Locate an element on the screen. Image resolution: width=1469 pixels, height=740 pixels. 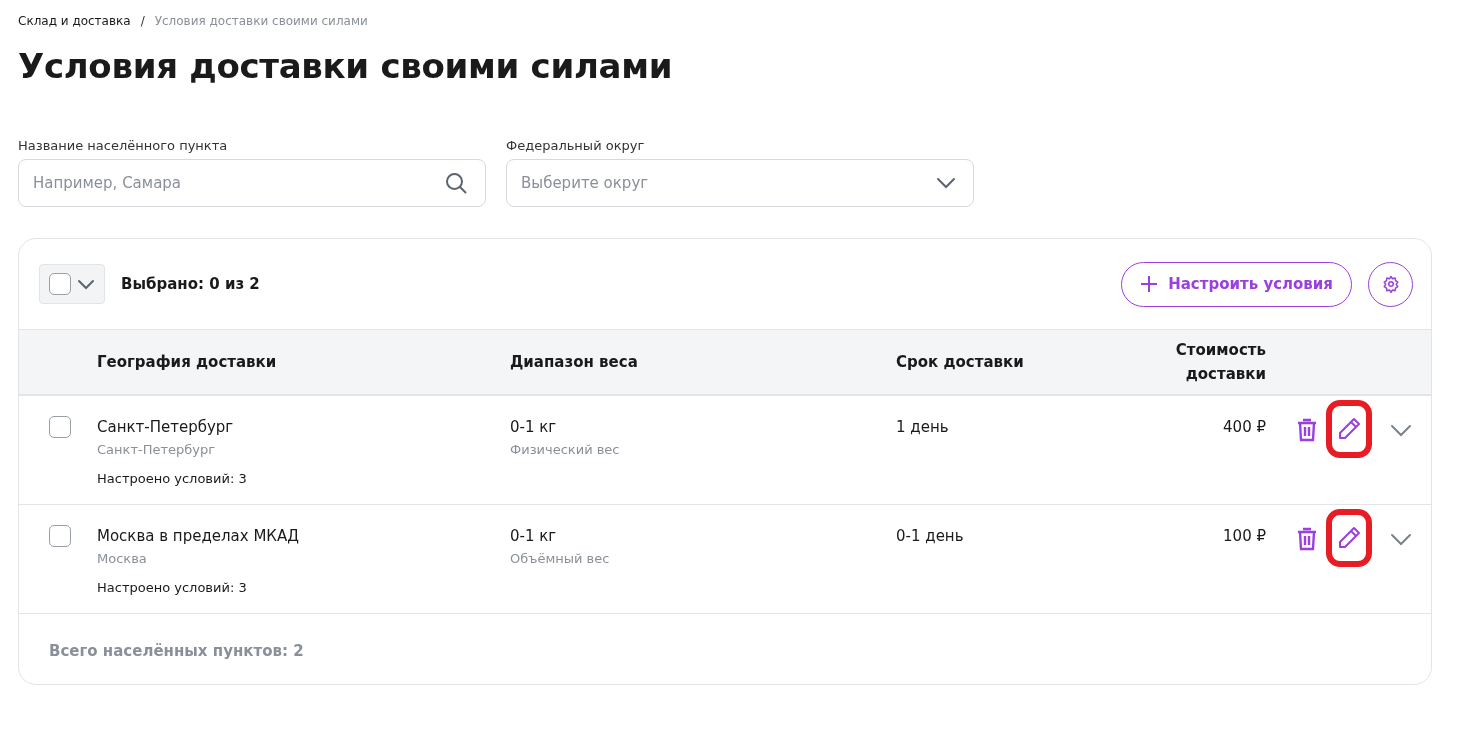
city-name: Санкт-Петербург is located at coordinates (166, 427).